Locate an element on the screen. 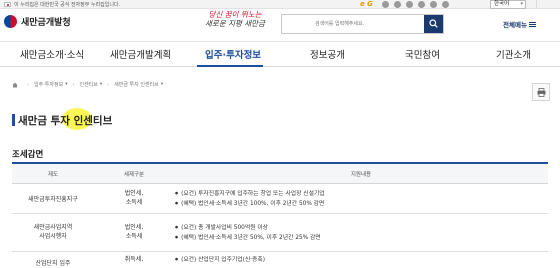 The width and height of the screenshot is (560, 268). column-header: 지원내용 is located at coordinates (361, 175).